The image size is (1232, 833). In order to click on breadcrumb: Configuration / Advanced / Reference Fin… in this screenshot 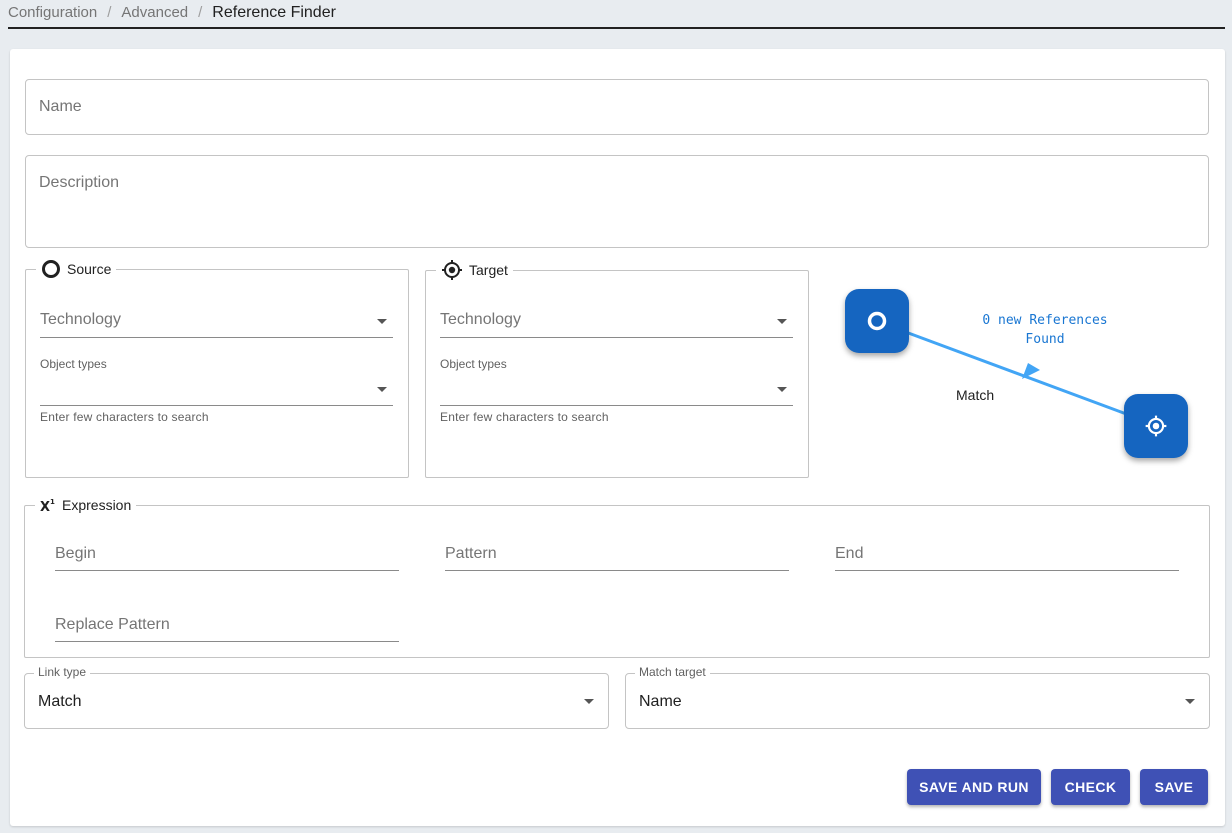, I will do `click(616, 14)`.